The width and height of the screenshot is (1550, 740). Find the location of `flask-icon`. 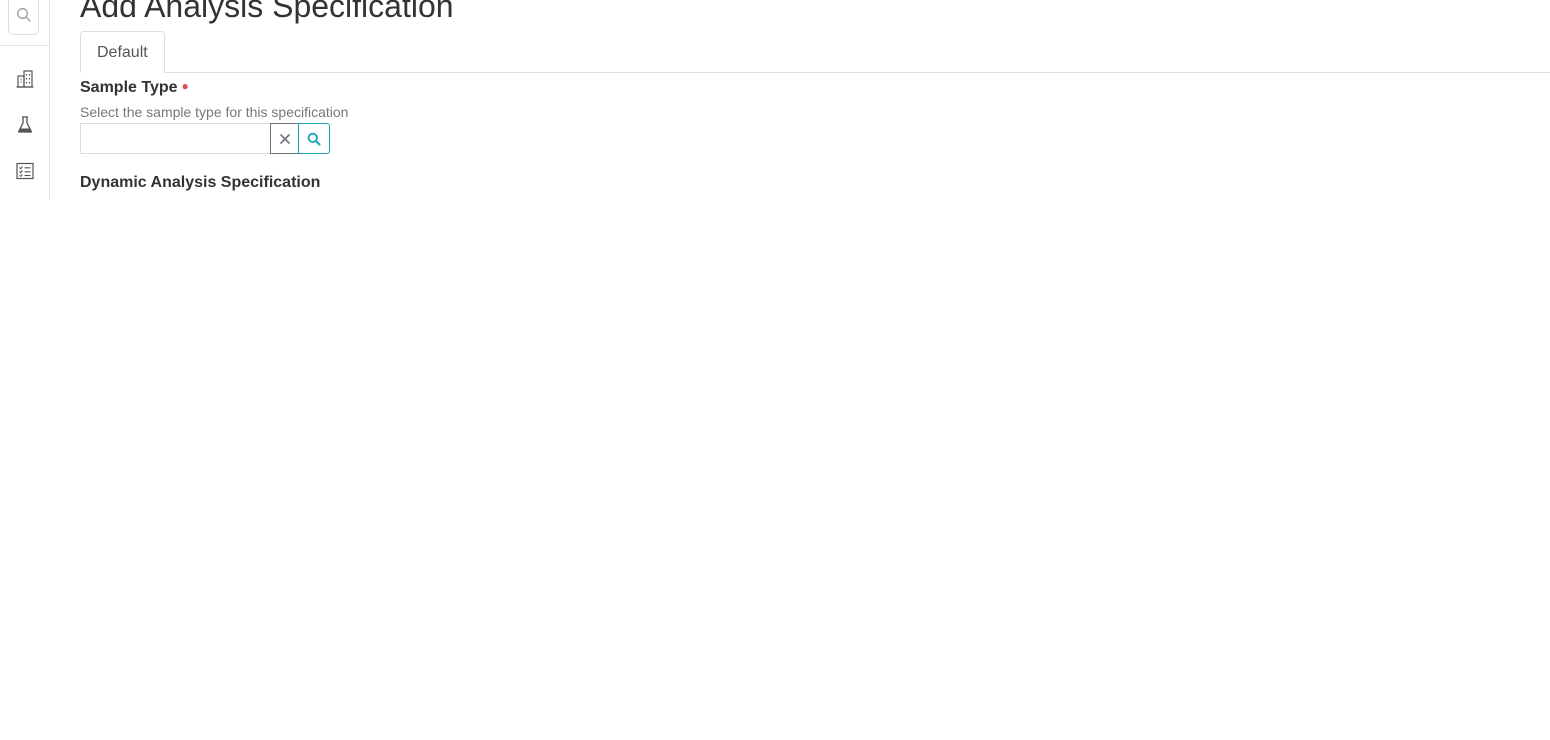

flask-icon is located at coordinates (25, 124).